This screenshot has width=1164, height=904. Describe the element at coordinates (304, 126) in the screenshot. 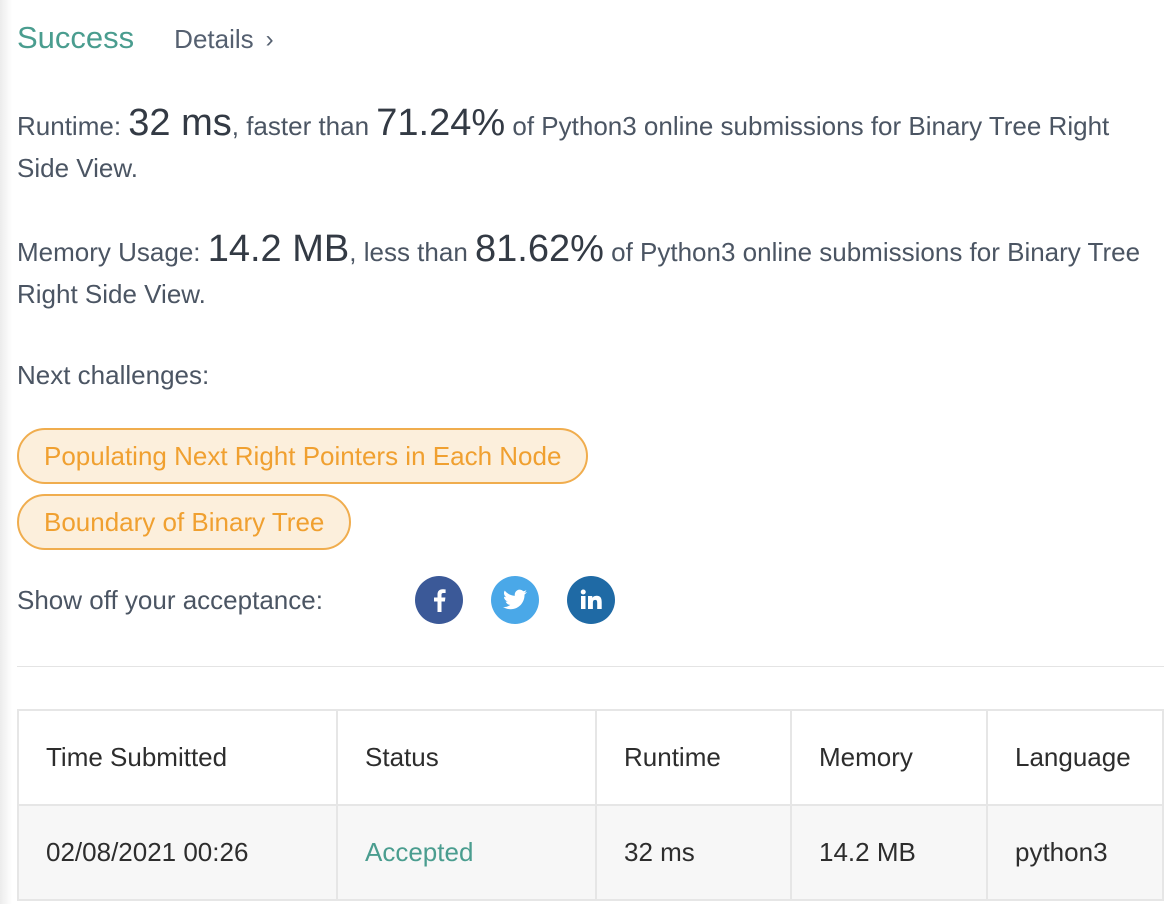

I see `runtime-comparison: , faster than` at that location.